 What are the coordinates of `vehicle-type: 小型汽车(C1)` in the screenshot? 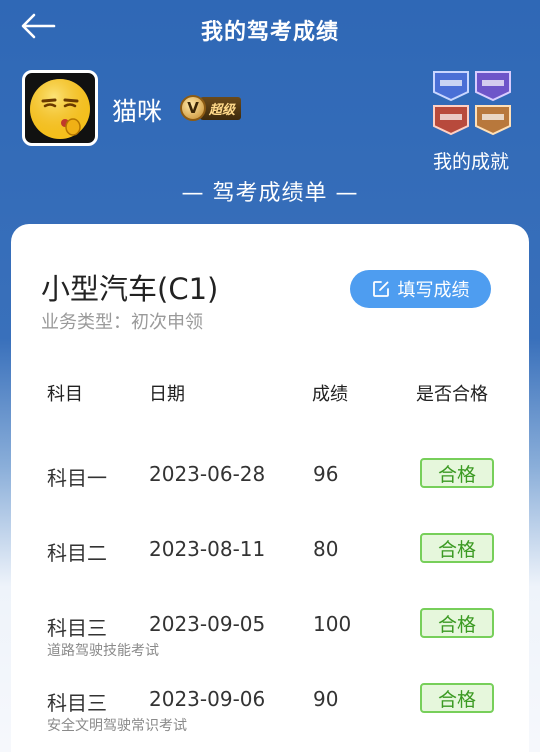 It's located at (130, 289).